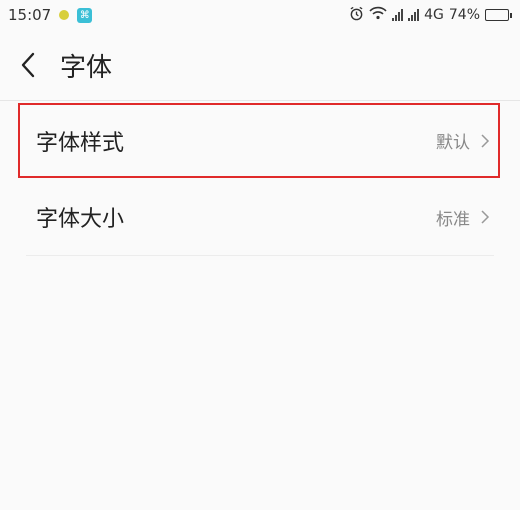  I want to click on font-style-value-group: 默认, so click(463, 140).